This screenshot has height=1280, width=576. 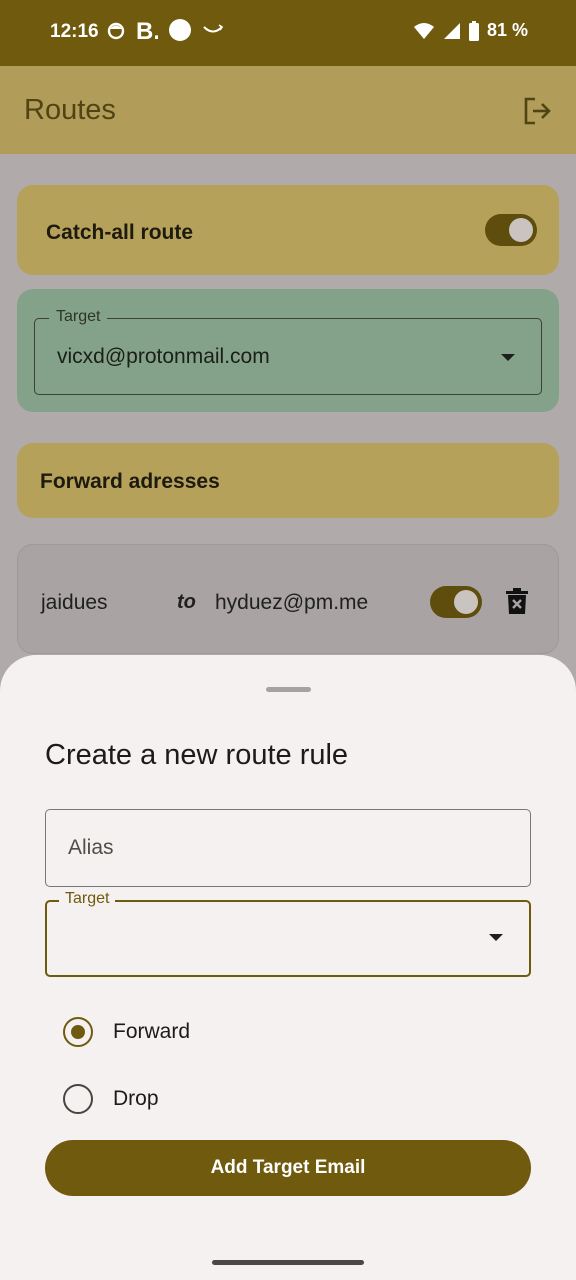 I want to click on target-dropdown: Target, so click(x=288, y=933).